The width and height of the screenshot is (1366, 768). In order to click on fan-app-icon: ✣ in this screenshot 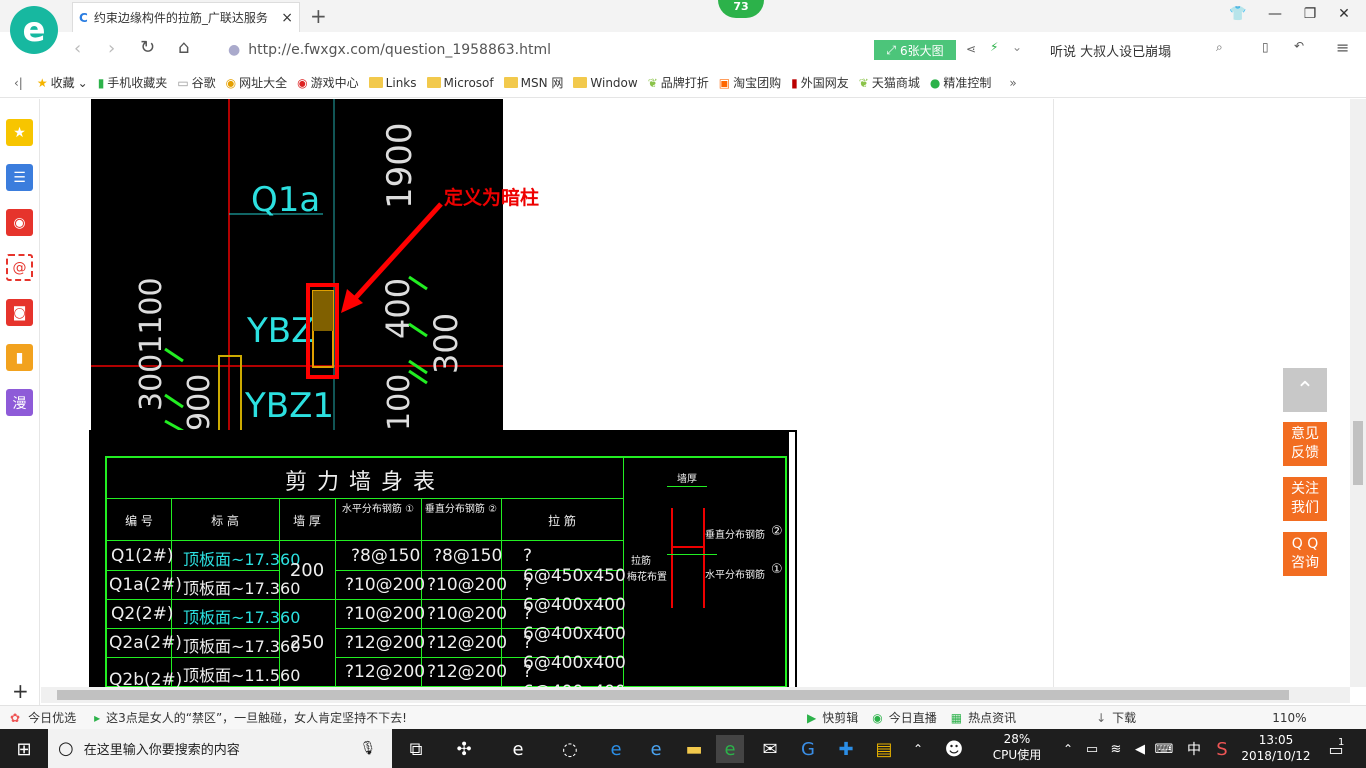, I will do `click(464, 749)`.